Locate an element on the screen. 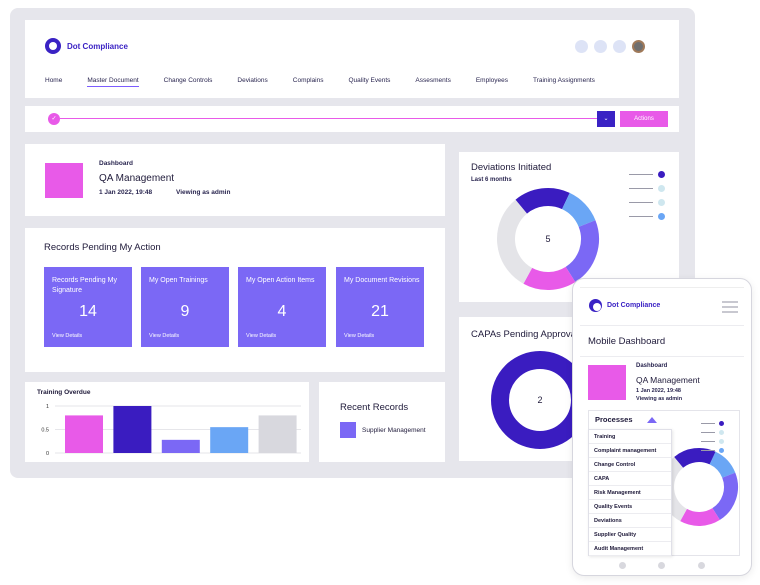  logo: Dot Compliance is located at coordinates (86, 46).